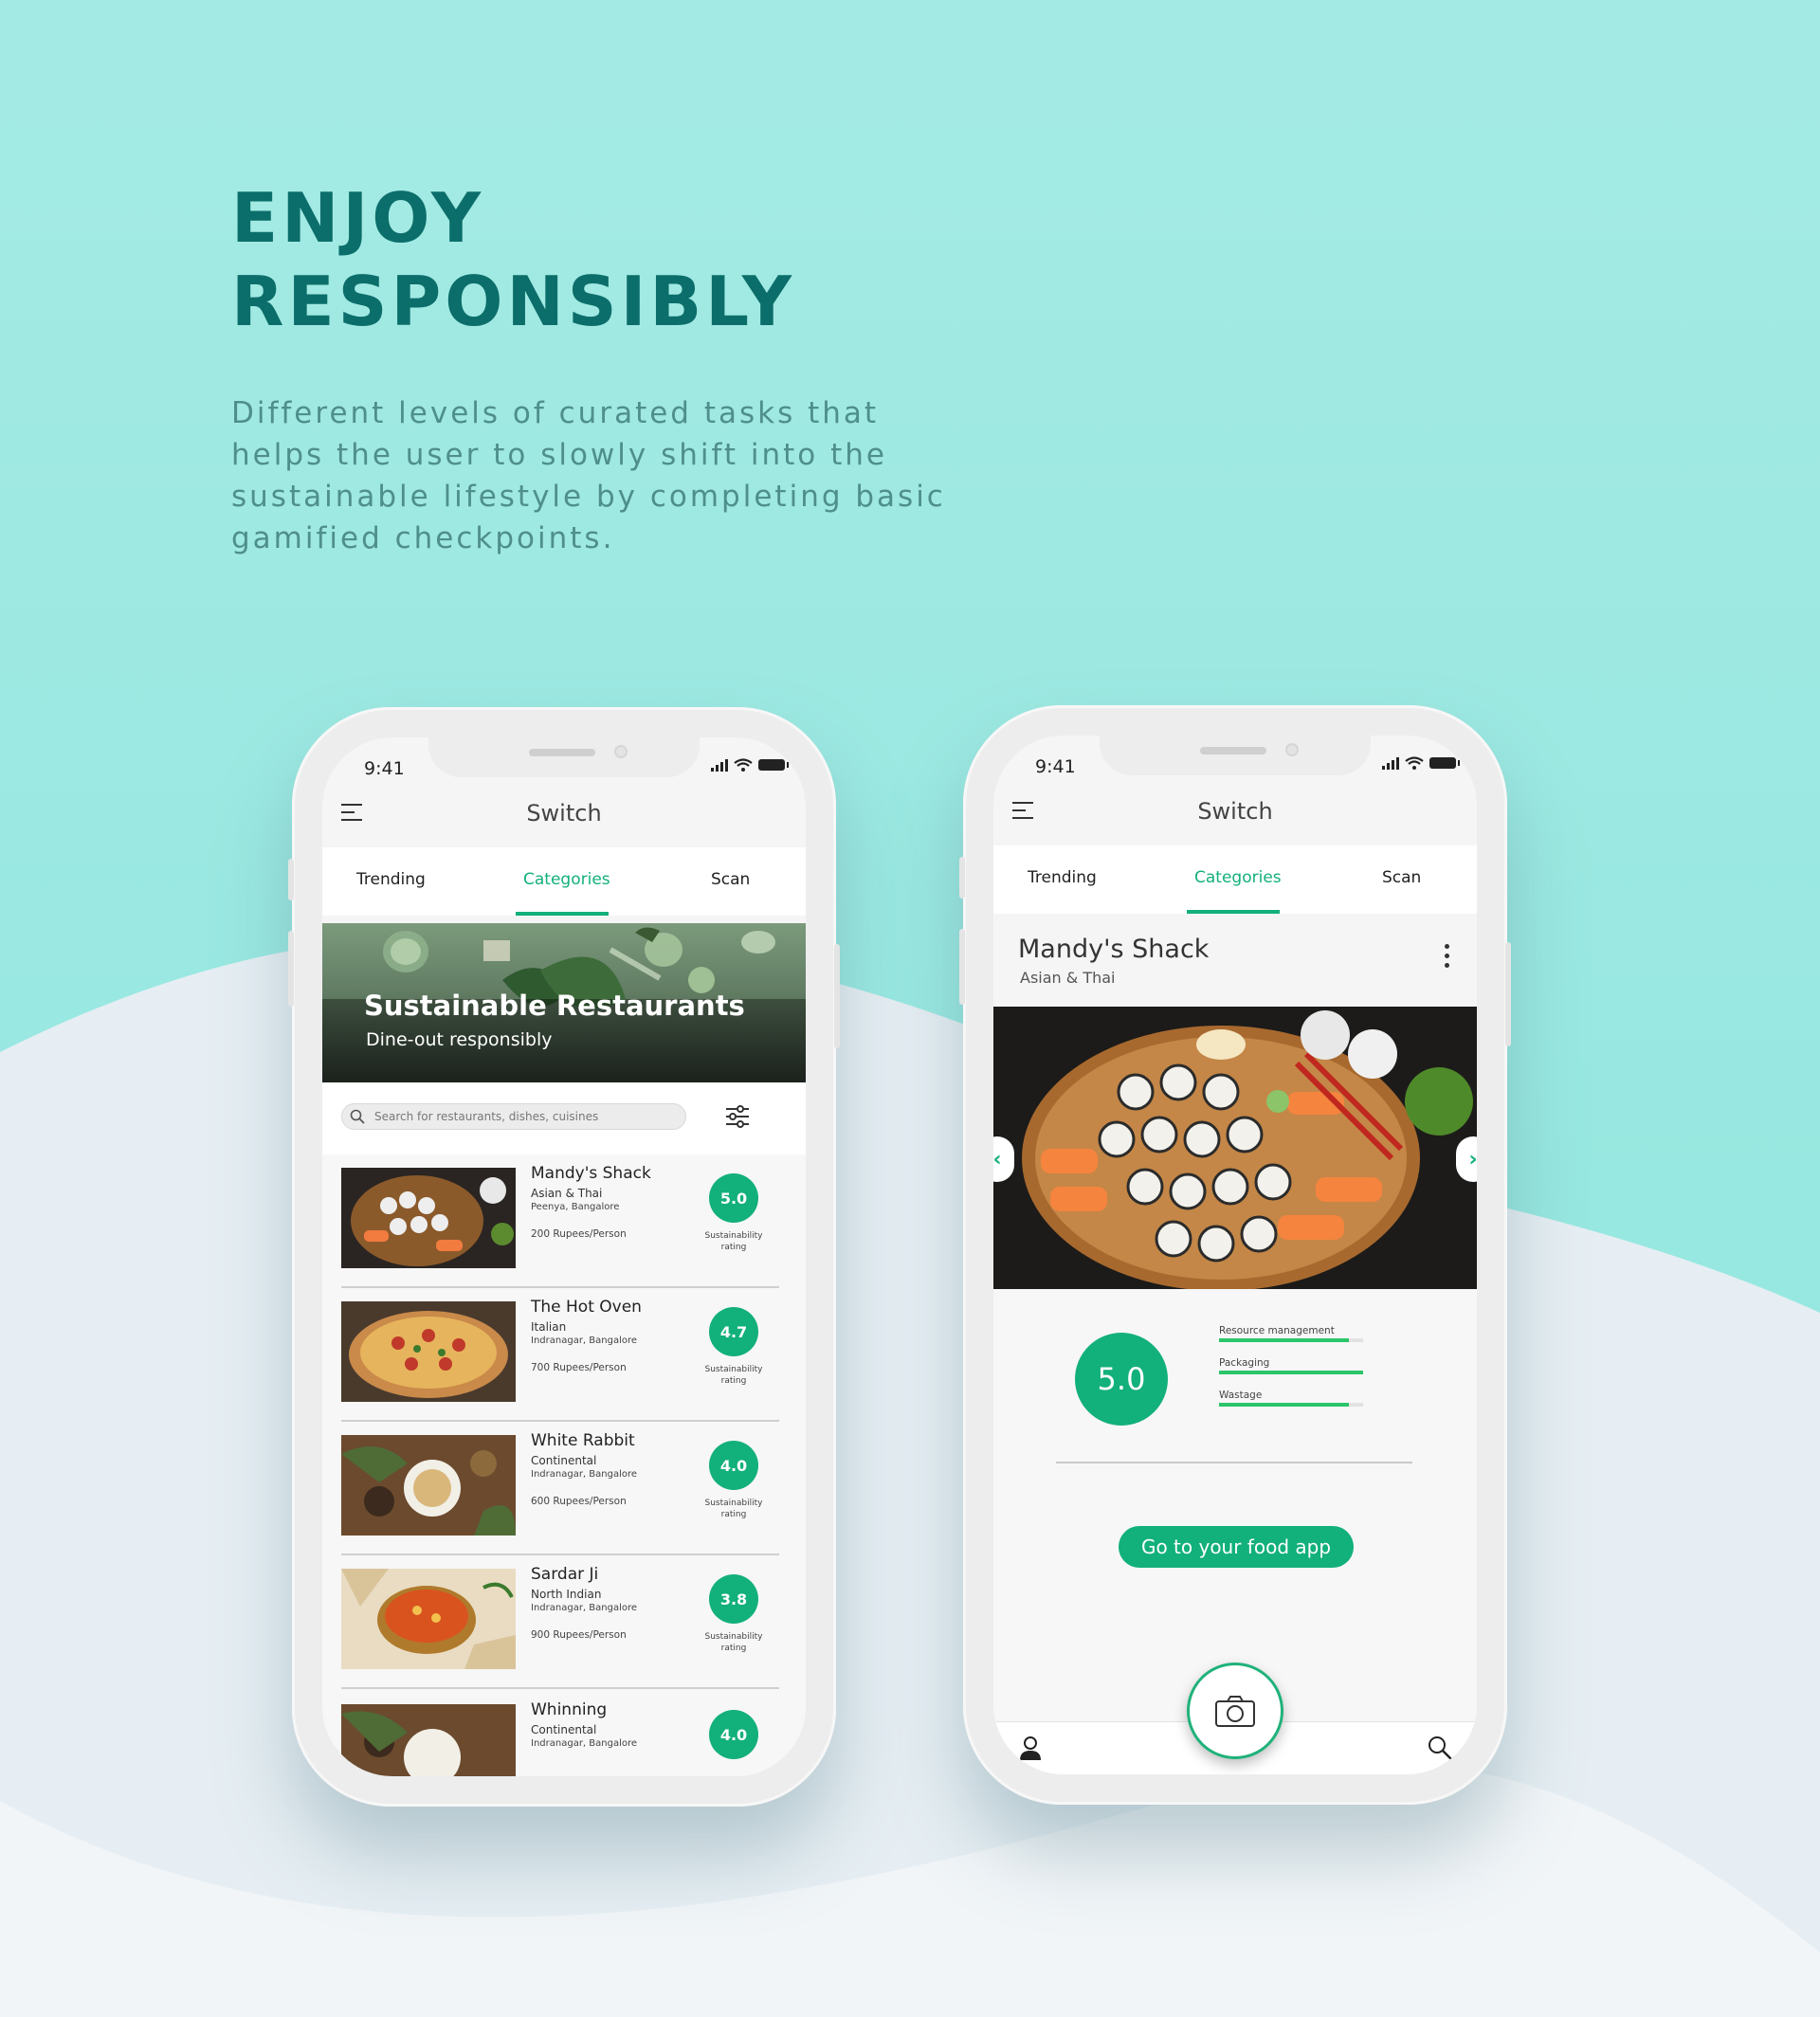 Image resolution: width=1820 pixels, height=2017 pixels. What do you see at coordinates (513, 259) in the screenshot?
I see `hero-title: ENJOY RESPONSIBLY` at bounding box center [513, 259].